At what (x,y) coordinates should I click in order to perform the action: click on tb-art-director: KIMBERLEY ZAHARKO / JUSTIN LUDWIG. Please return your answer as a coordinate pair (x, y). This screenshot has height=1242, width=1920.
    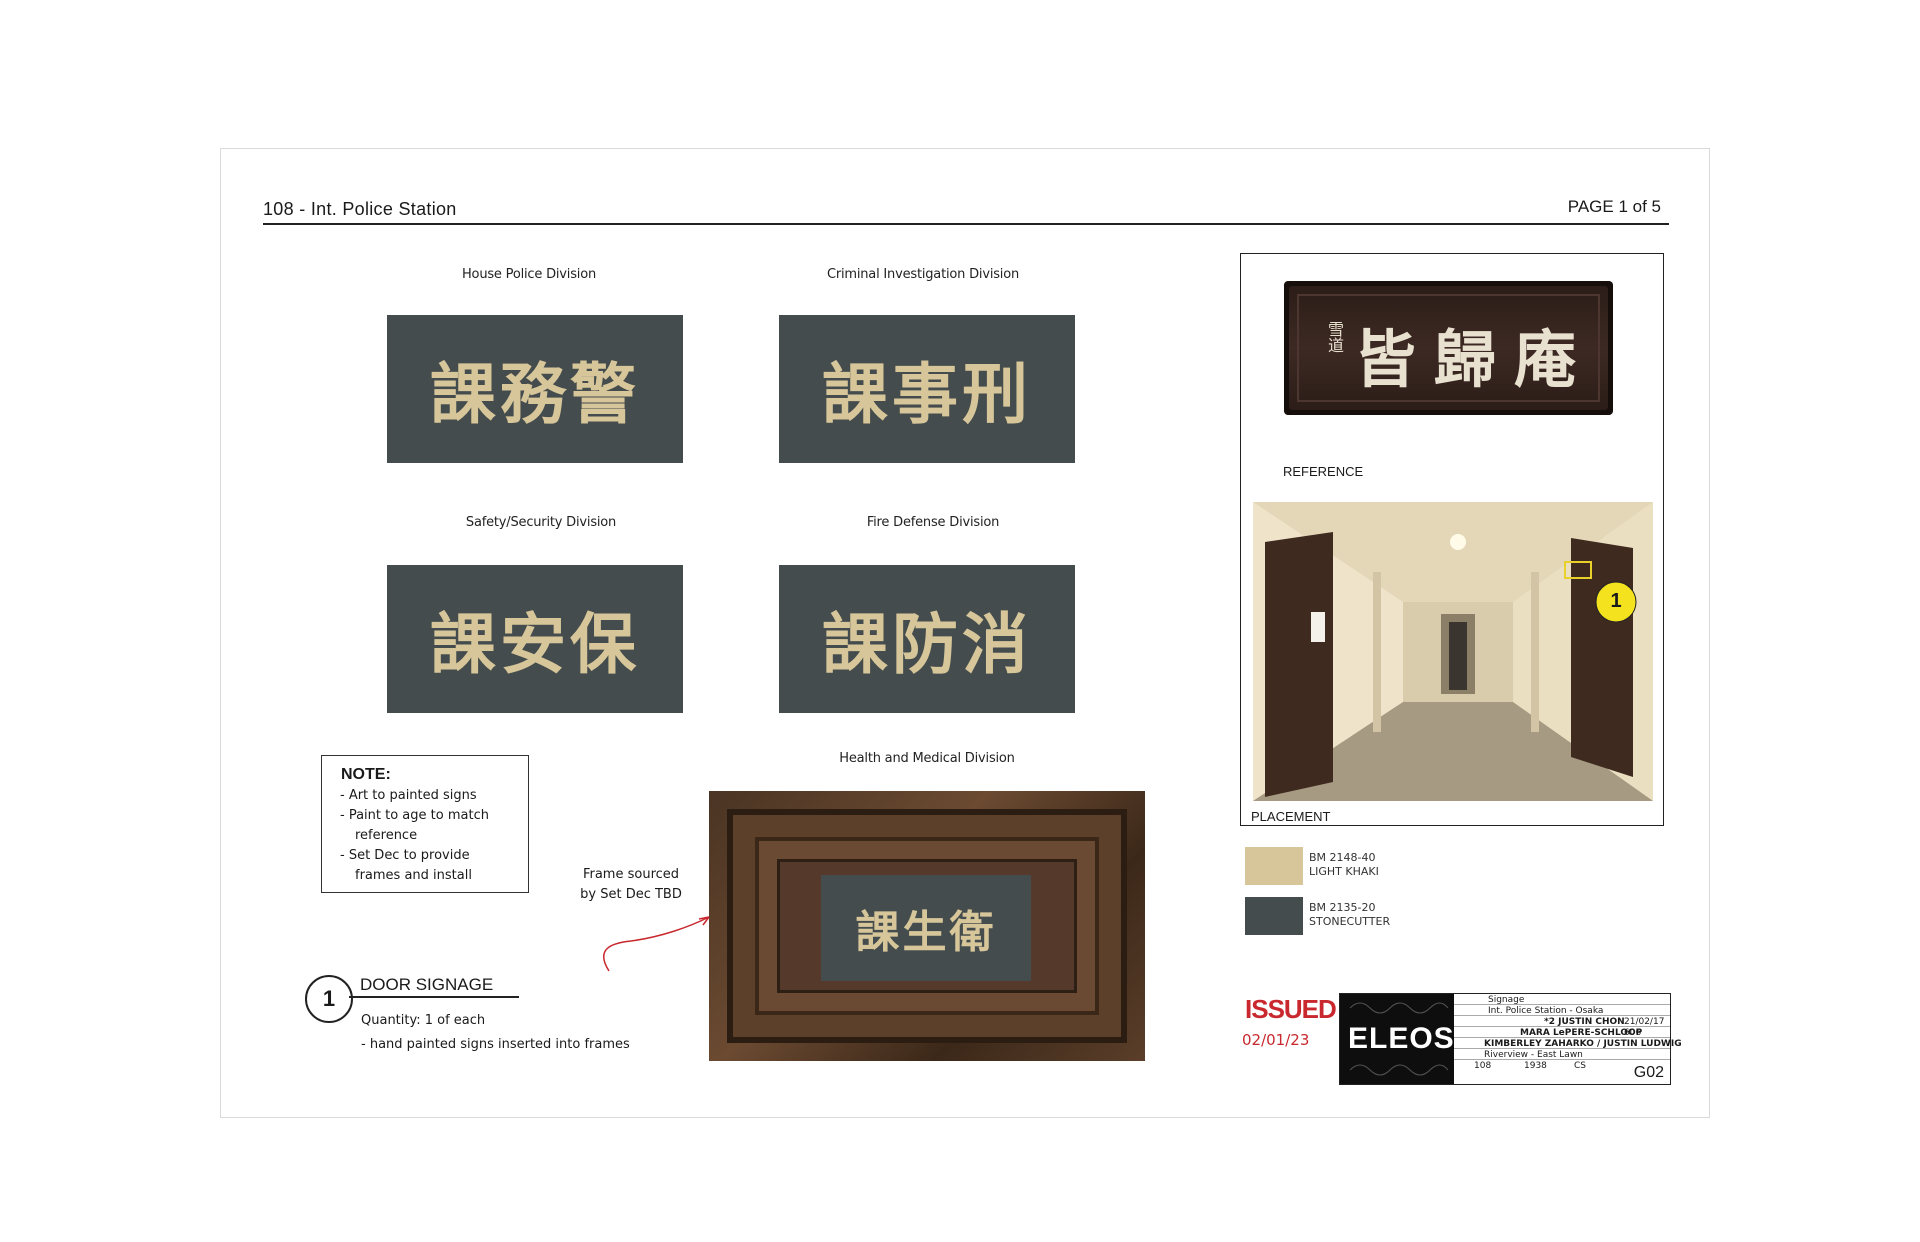
    Looking at the image, I should click on (1583, 1044).